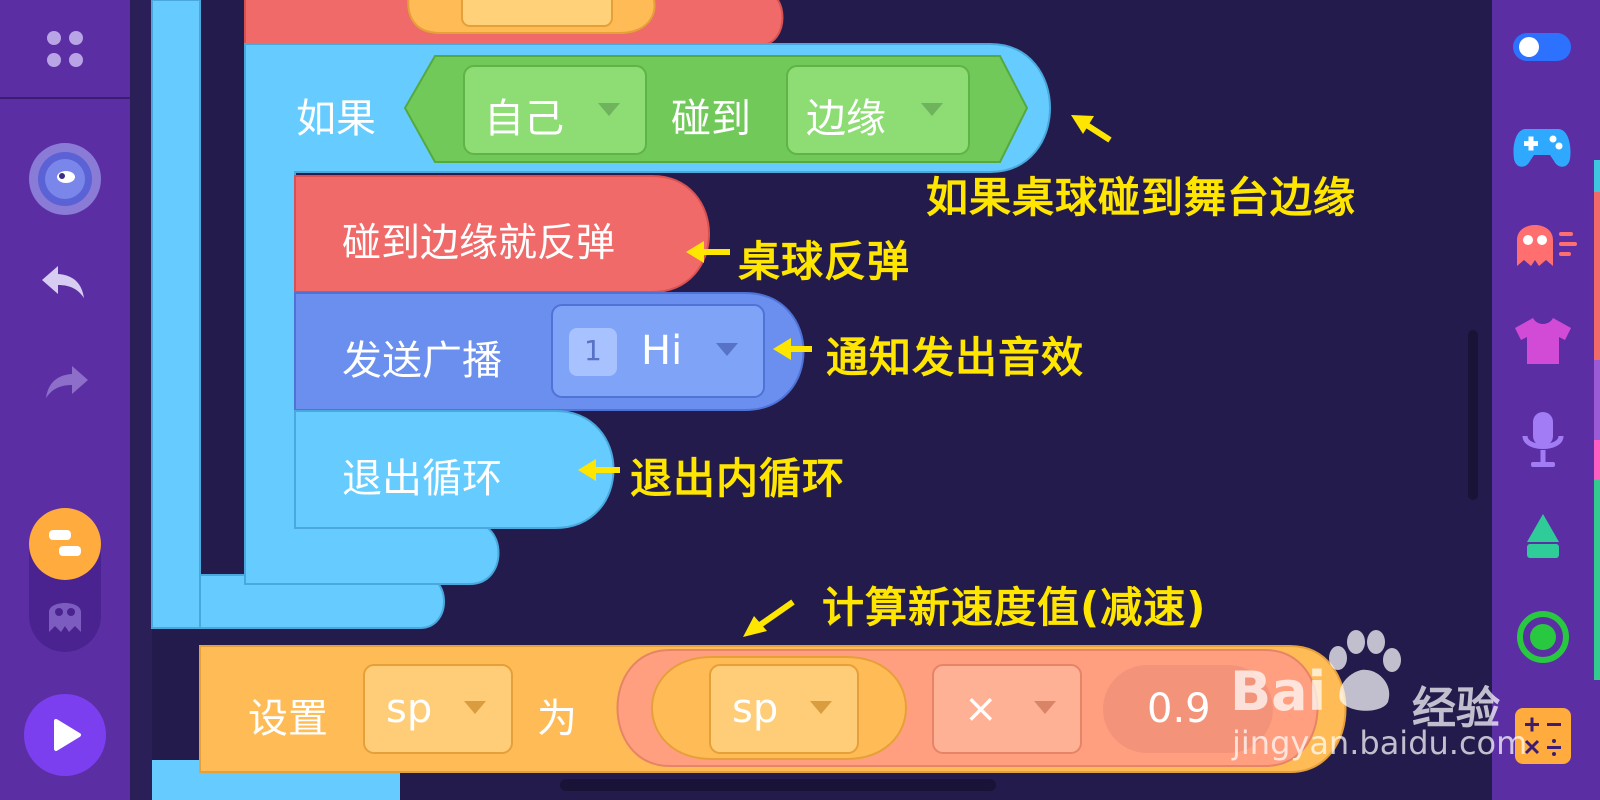  What do you see at coordinates (524, 115) in the screenshot?
I see `self-dropdown: 自己` at bounding box center [524, 115].